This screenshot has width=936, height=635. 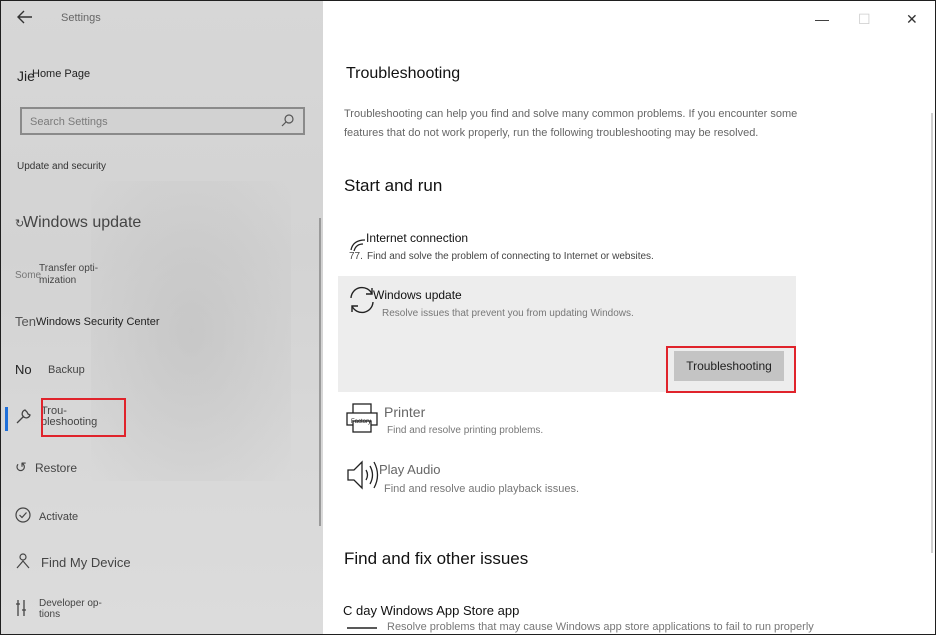 I want to click on maximize-button: ☐, so click(x=864, y=19).